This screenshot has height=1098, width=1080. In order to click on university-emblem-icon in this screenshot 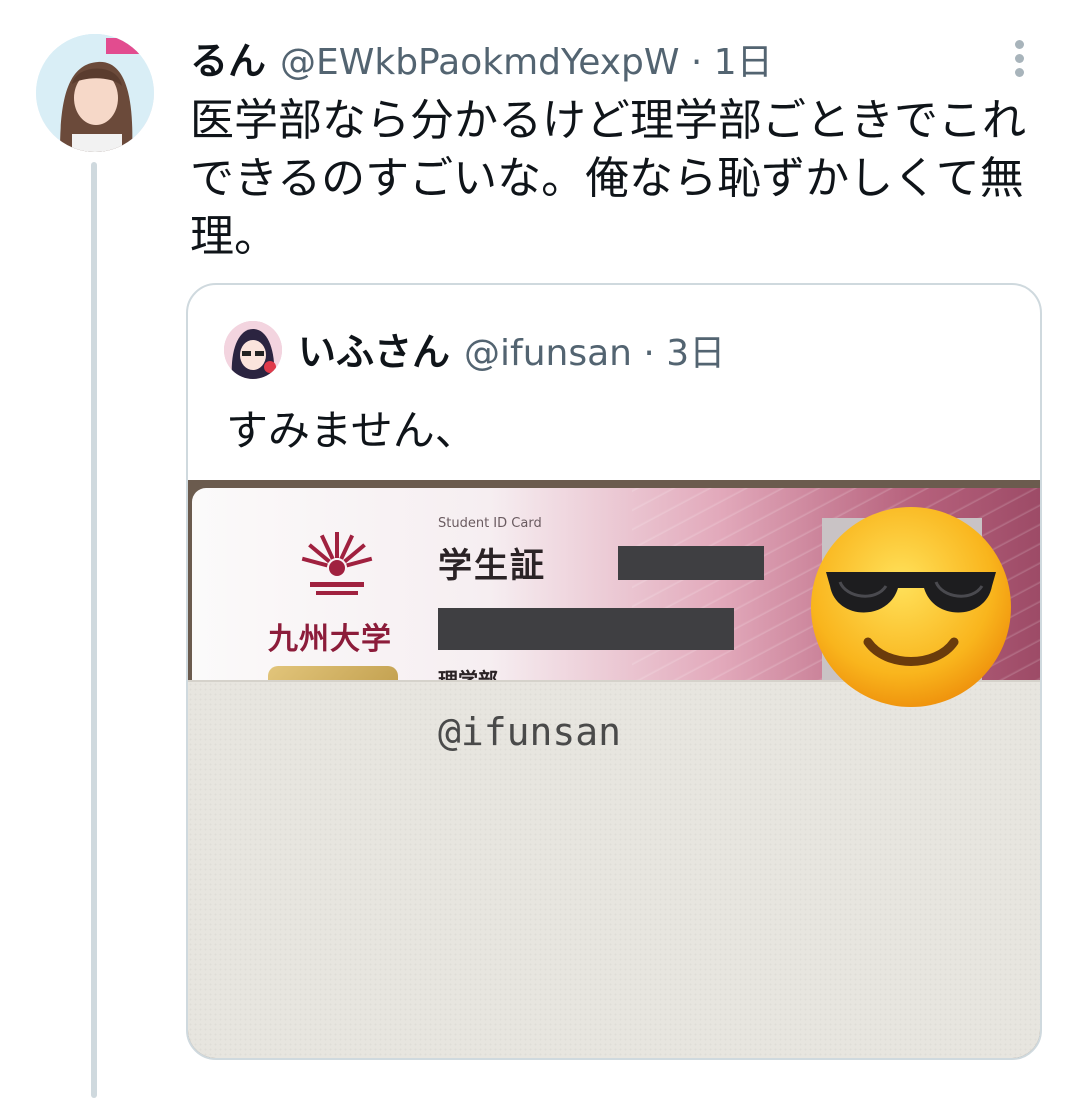, I will do `click(337, 563)`.